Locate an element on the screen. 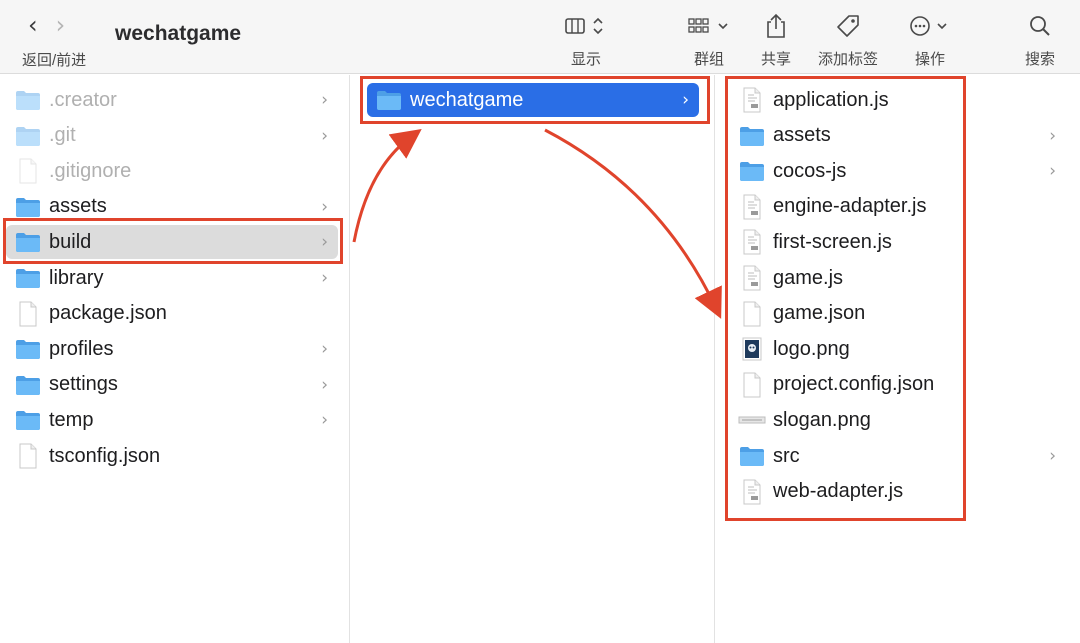  file-row: .gitignore is located at coordinates (172, 171).